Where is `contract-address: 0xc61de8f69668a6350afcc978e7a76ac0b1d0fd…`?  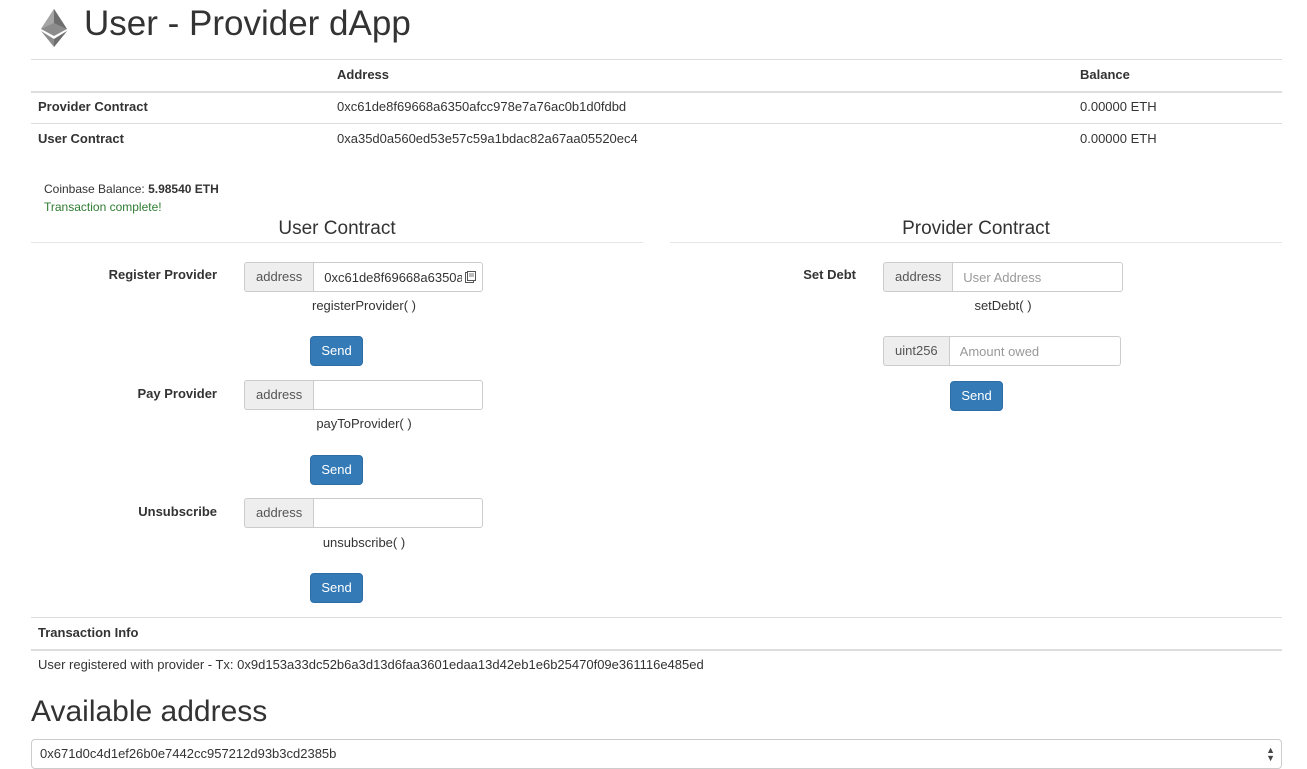 contract-address: 0xc61de8f69668a6350afcc978e7a76ac0b1d0fd… is located at coordinates (482, 106).